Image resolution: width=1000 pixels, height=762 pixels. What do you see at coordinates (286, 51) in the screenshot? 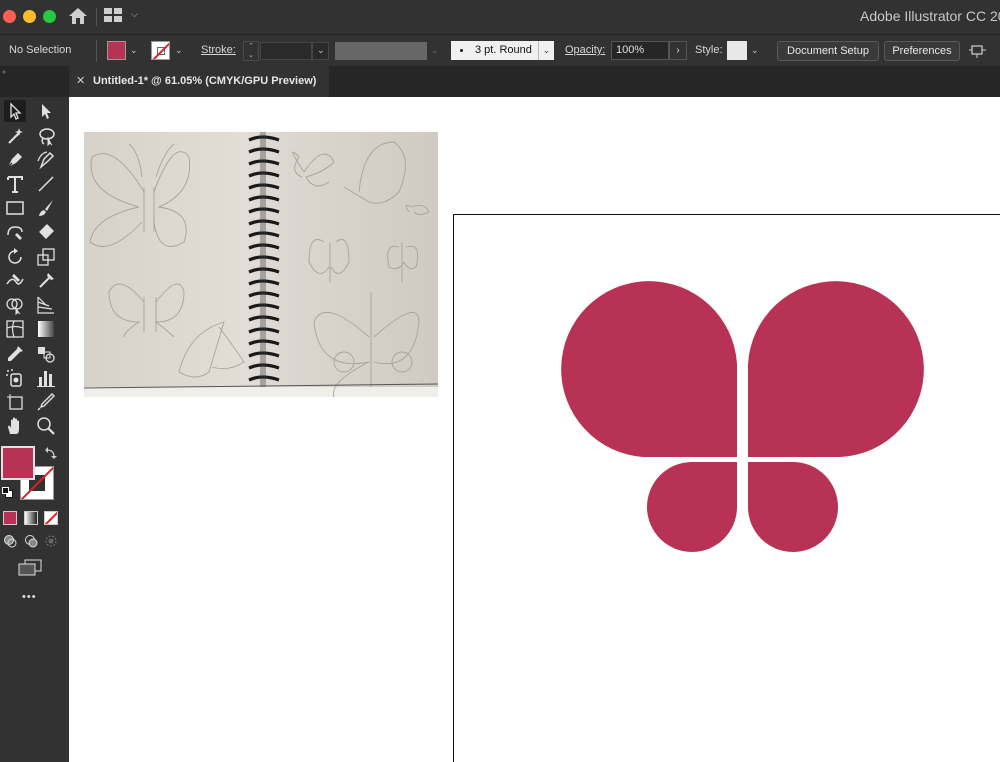
I see `stroke-weight-field` at bounding box center [286, 51].